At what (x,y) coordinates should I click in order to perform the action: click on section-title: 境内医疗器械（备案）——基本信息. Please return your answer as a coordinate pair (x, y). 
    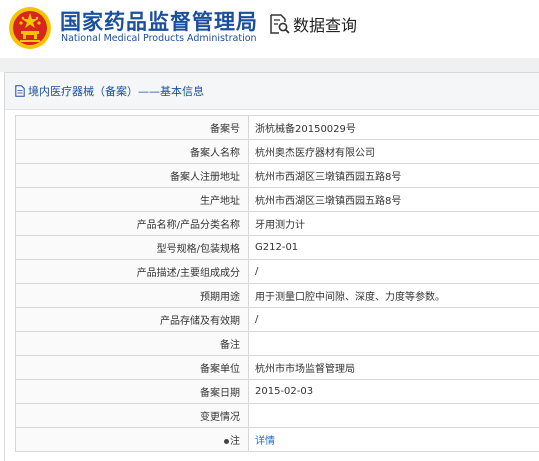
    Looking at the image, I should click on (116, 91).